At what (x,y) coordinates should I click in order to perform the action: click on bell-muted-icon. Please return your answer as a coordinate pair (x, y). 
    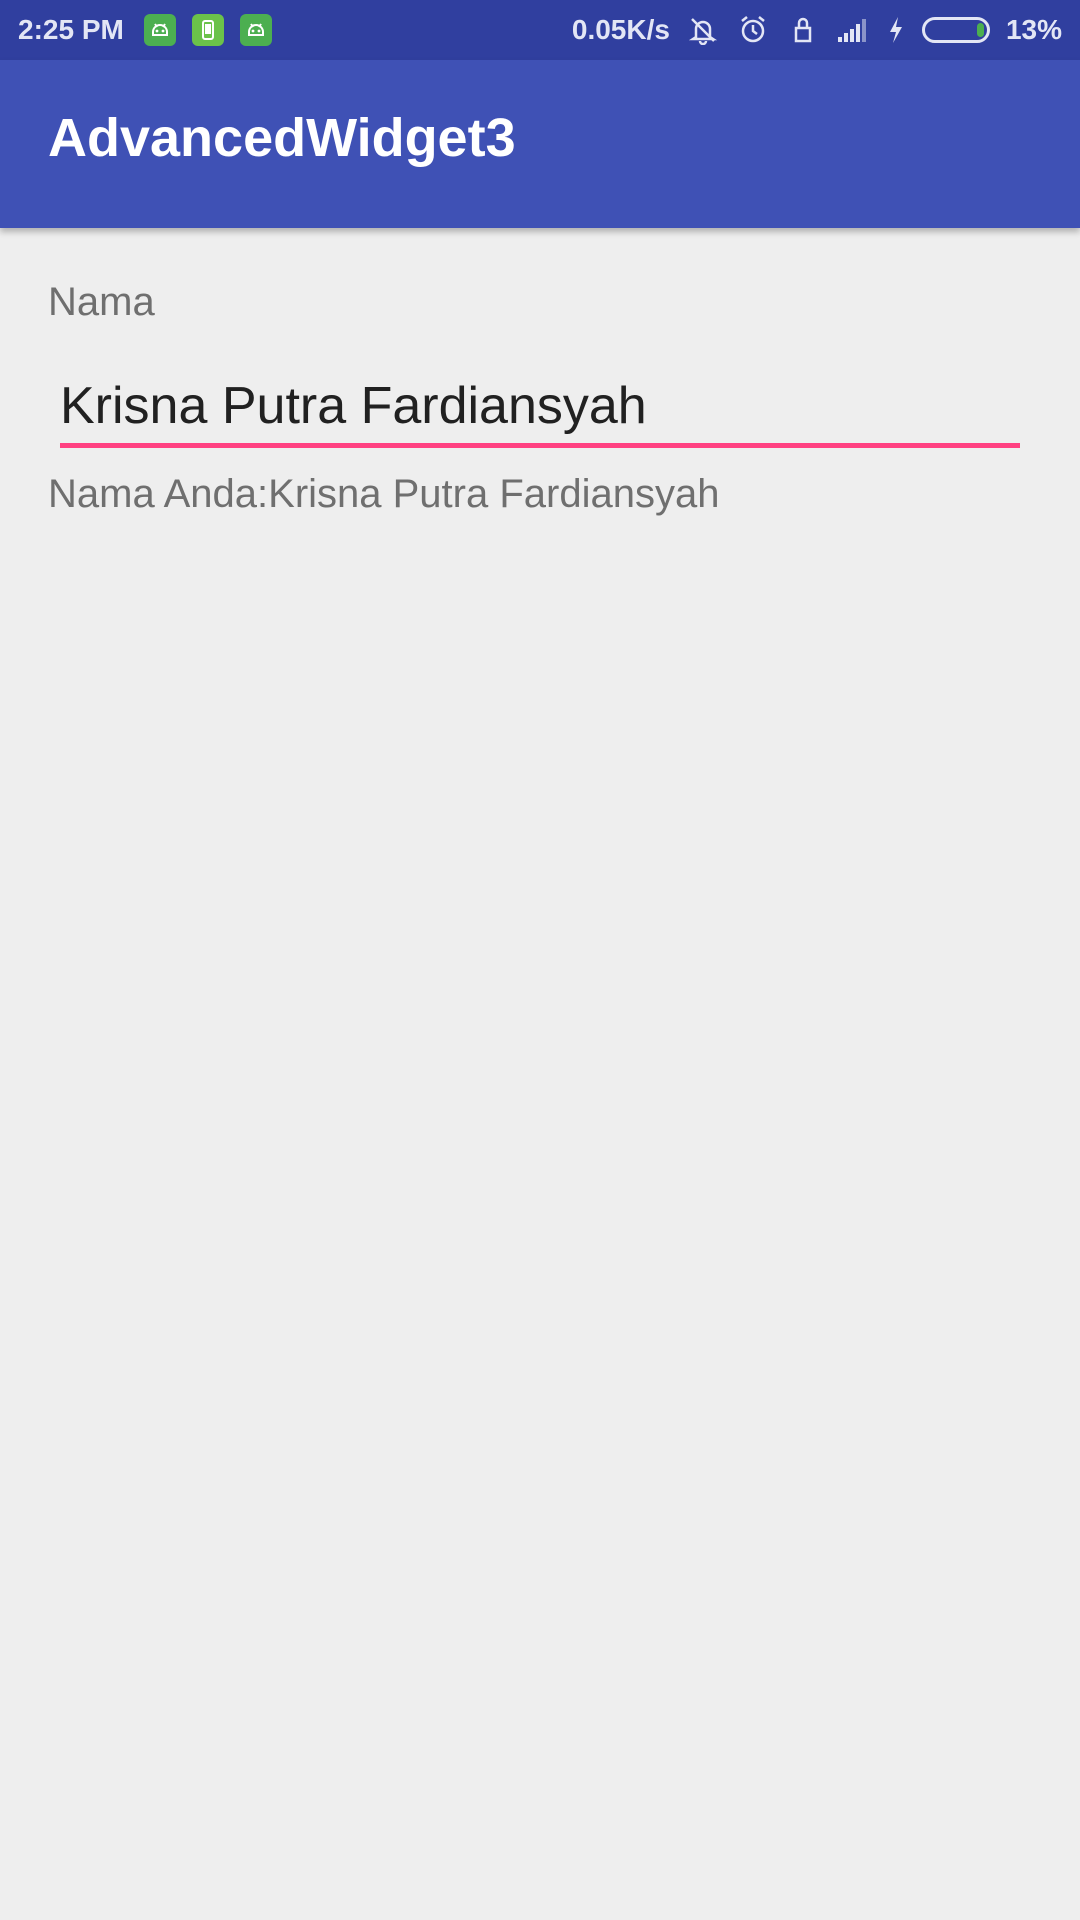
    Looking at the image, I should click on (703, 30).